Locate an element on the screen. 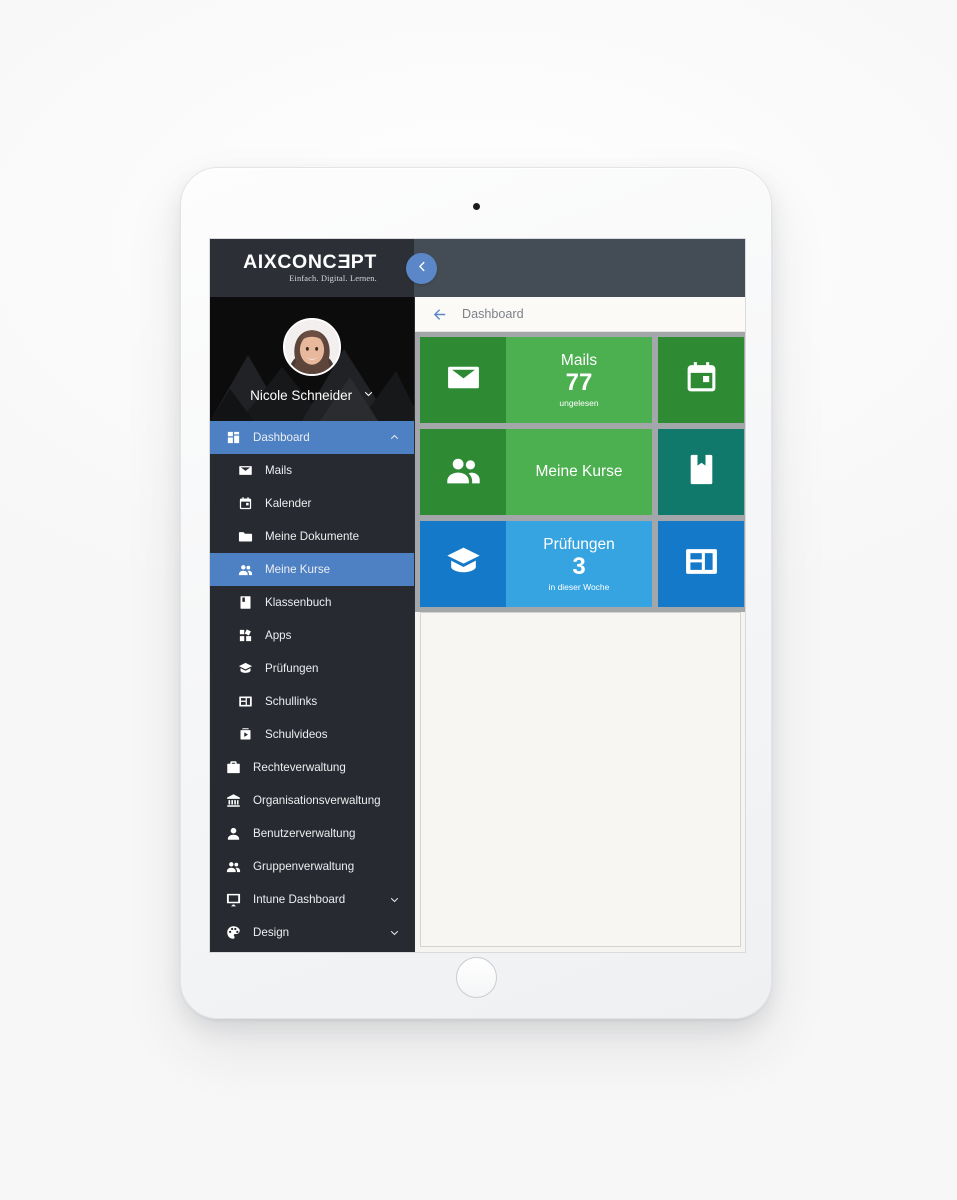  chevron-up-icon is located at coordinates (394, 437).